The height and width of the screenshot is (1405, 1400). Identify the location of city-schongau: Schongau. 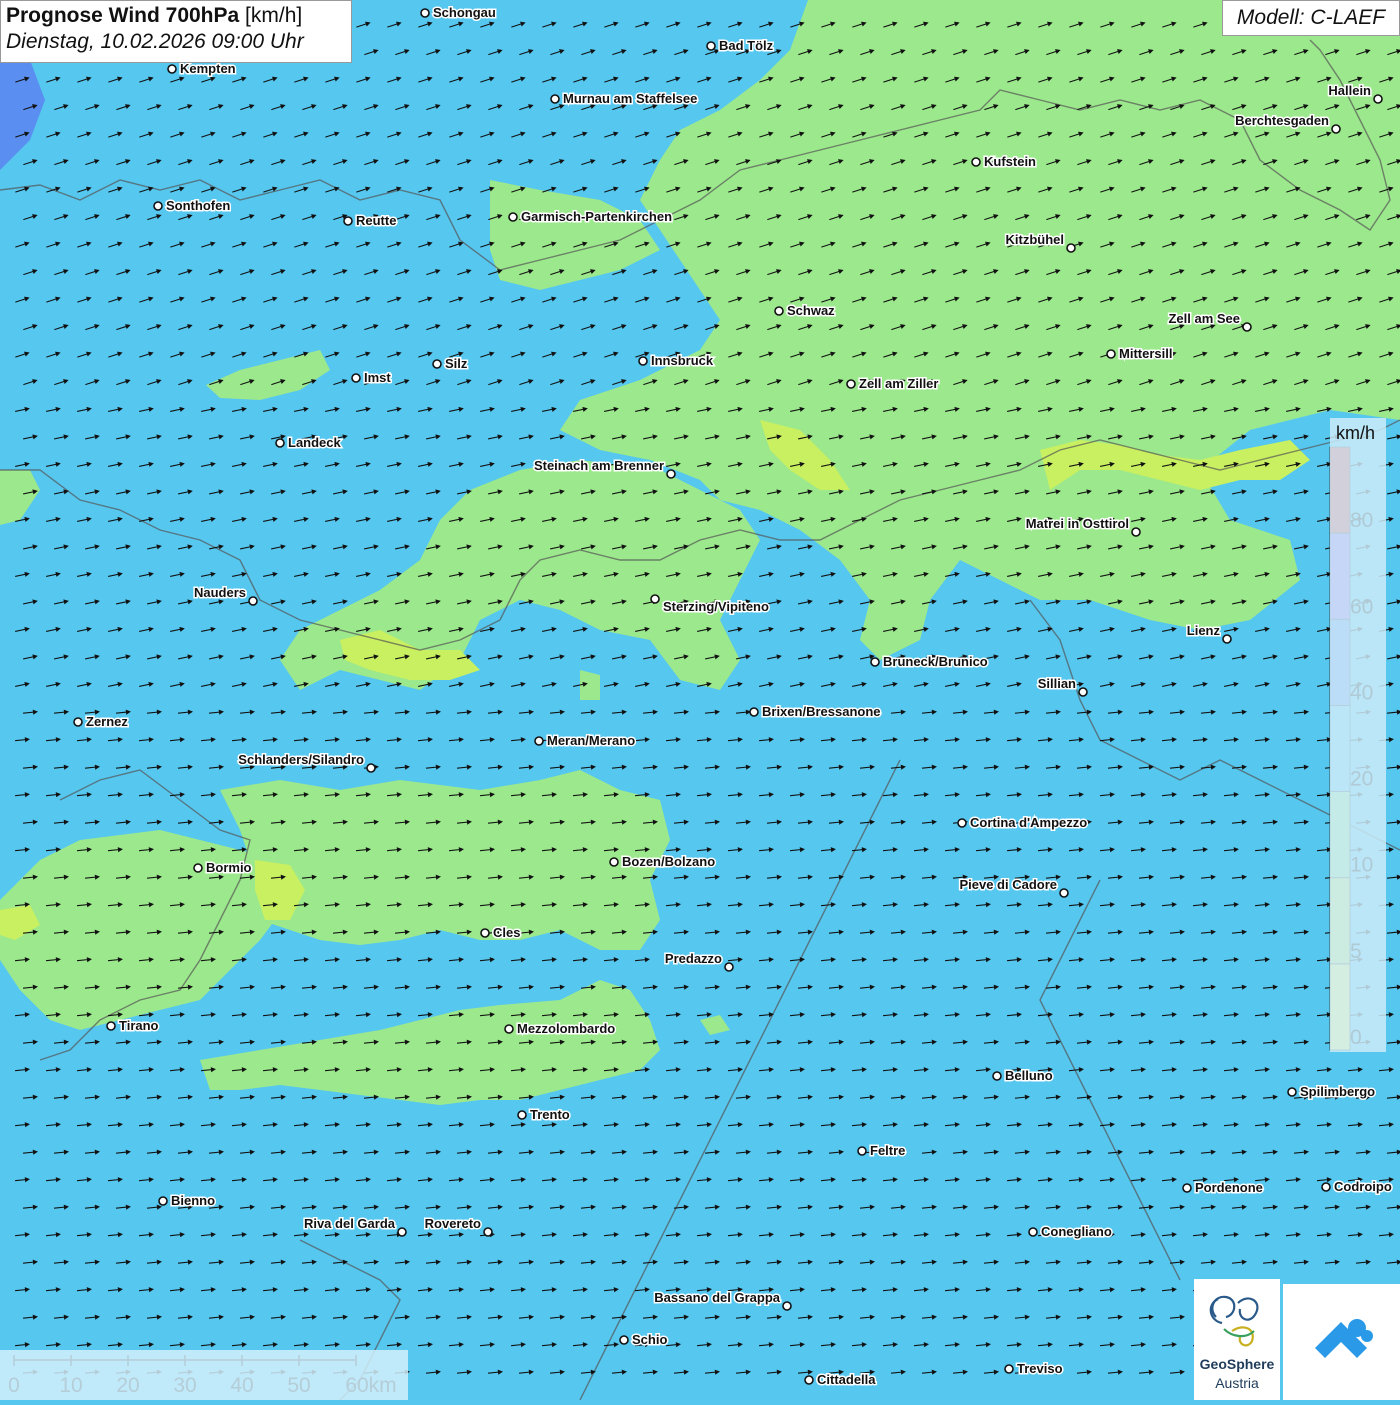
(458, 13).